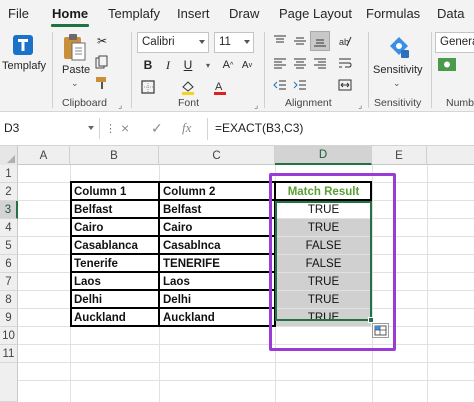 This screenshot has width=474, height=402. Describe the element at coordinates (454, 42) in the screenshot. I see `number-format-combo: General` at that location.